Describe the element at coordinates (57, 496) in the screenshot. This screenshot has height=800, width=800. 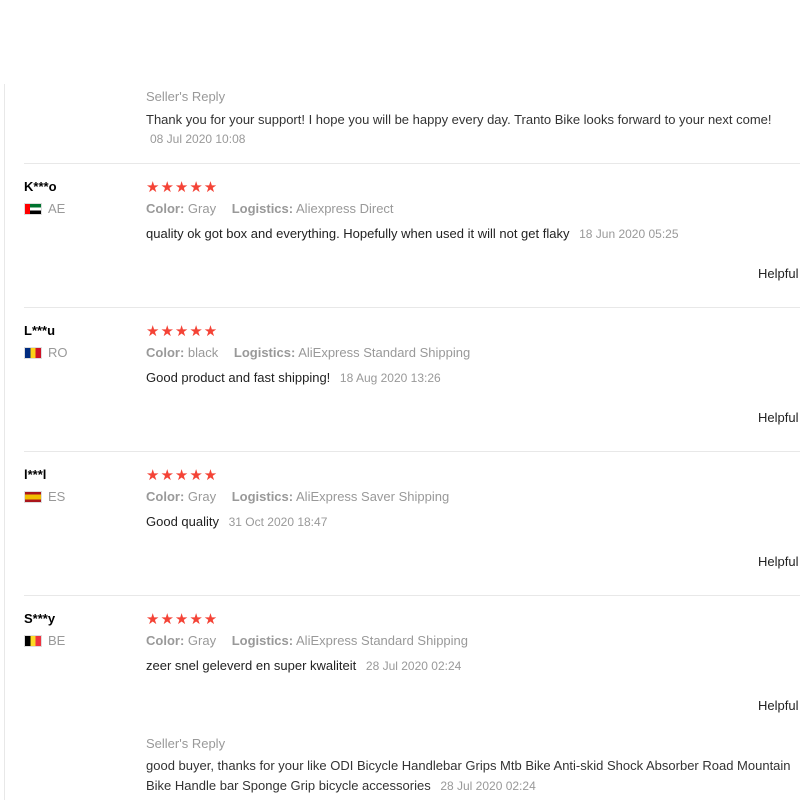
I see `country-code: ES` at that location.